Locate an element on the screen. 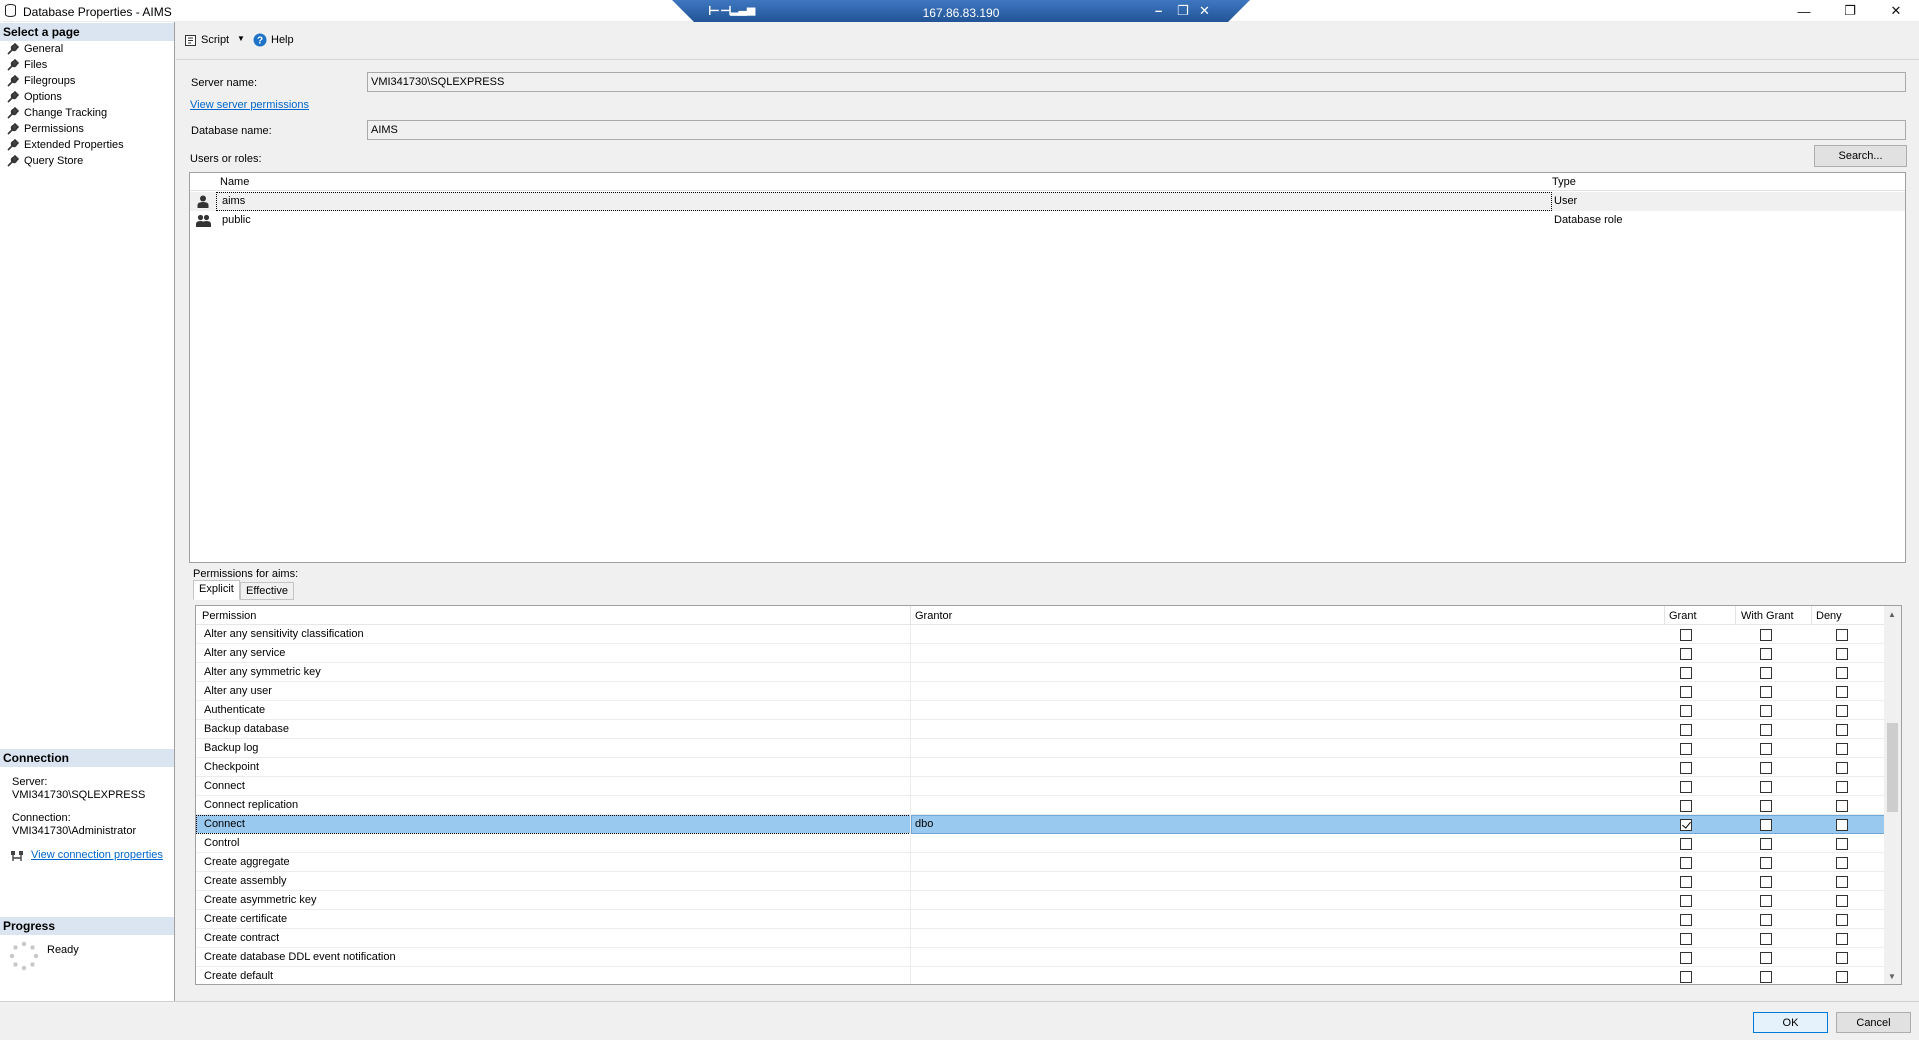  page-files: Files is located at coordinates (27, 64).